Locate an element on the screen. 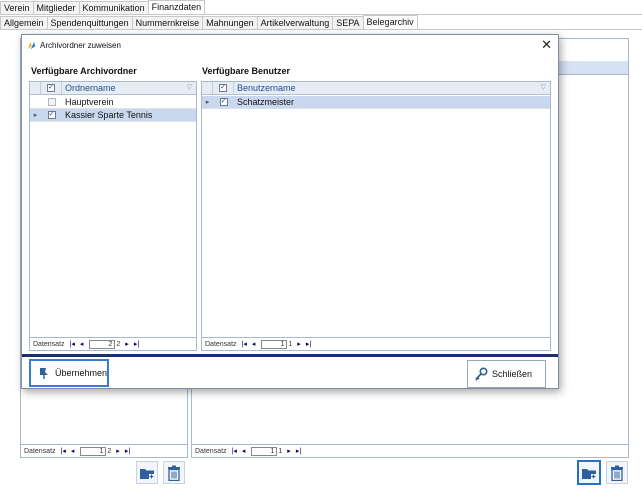 The image size is (642, 501). record-number-field: 2 is located at coordinates (102, 344).